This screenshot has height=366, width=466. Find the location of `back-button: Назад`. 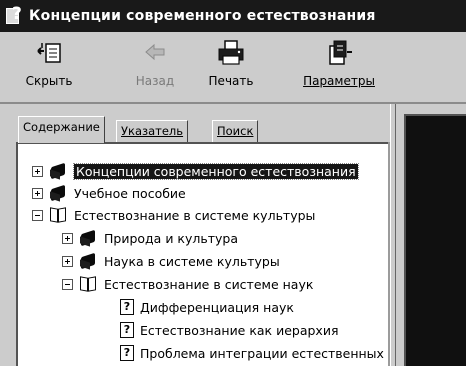

back-button: Назад is located at coordinates (155, 66).